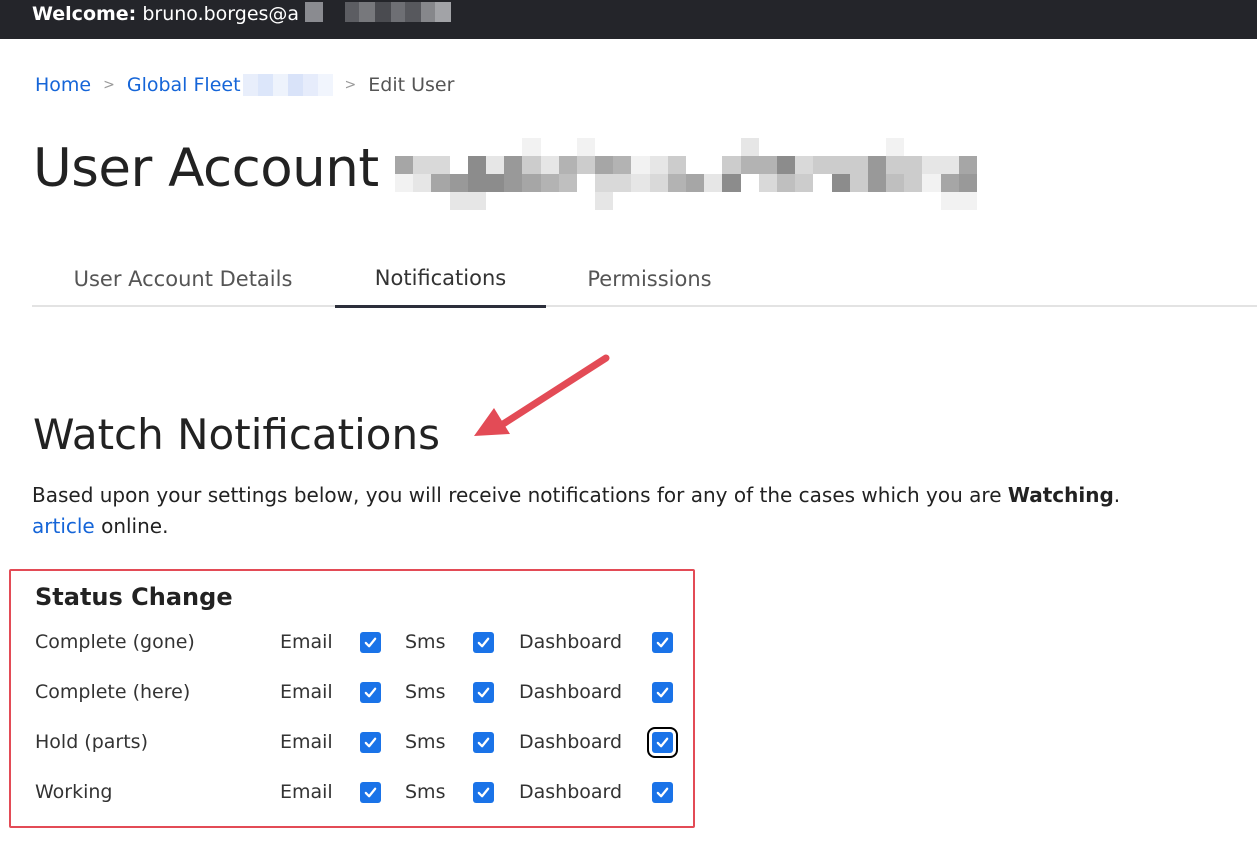 Image resolution: width=1257 pixels, height=851 pixels. Describe the element at coordinates (184, 85) in the screenshot. I see `breadcrumb-fleet-link: Global Fleet` at that location.